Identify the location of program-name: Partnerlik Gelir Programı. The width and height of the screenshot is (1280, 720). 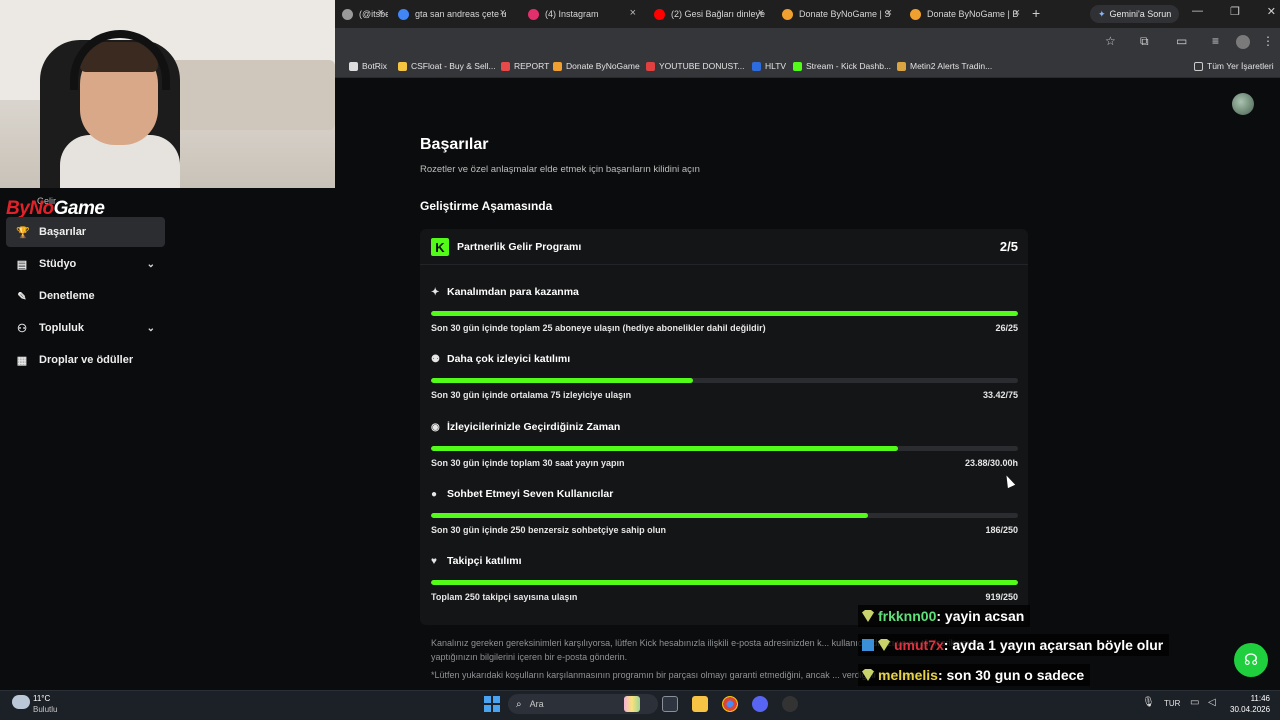
(519, 247).